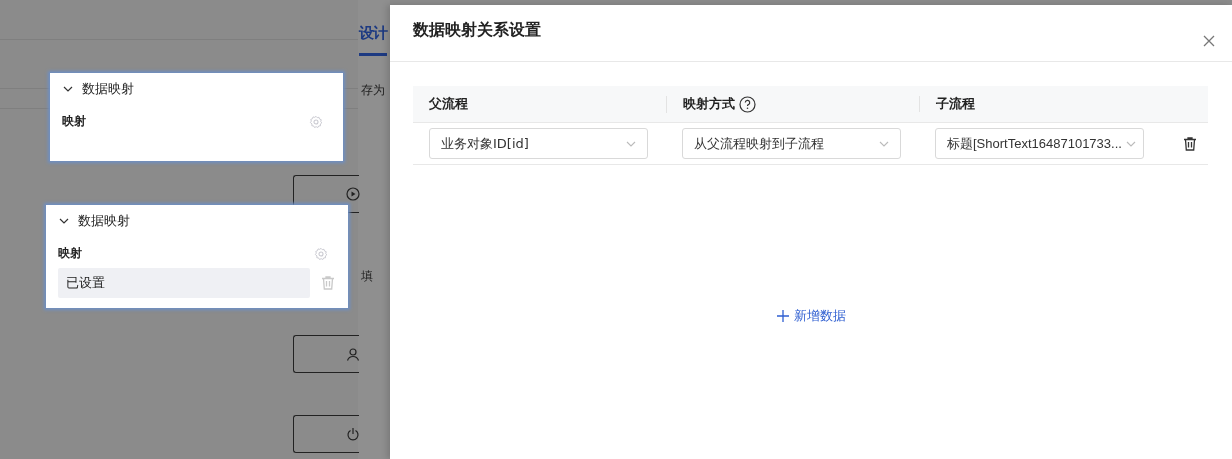 This screenshot has width=1232, height=459. Describe the element at coordinates (747, 104) in the screenshot. I see `help-icon` at that location.